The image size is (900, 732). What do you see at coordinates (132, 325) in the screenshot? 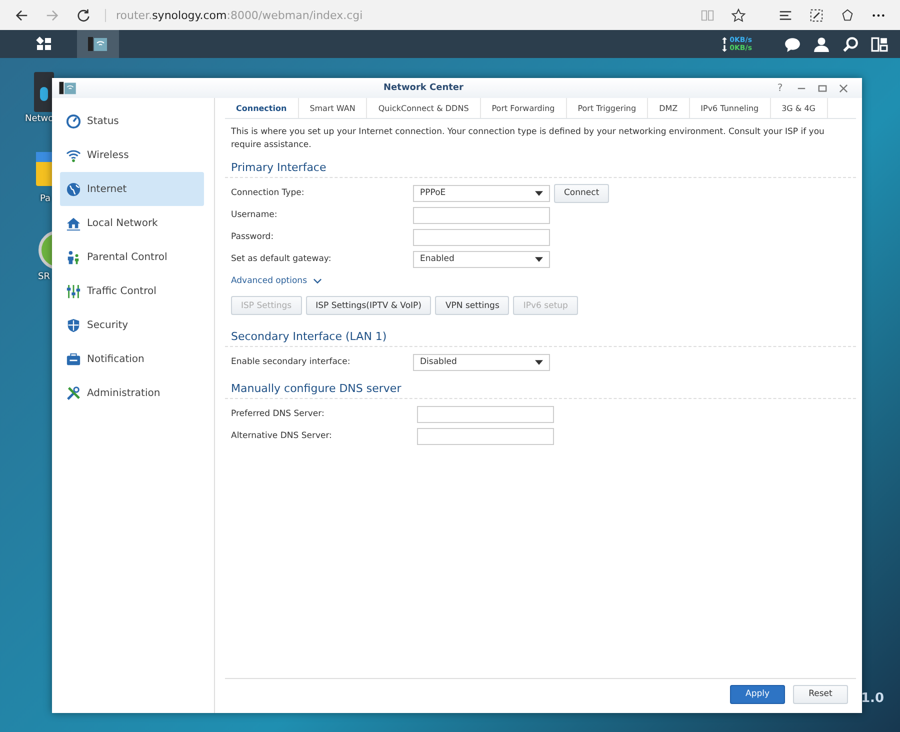
I see `sidebar-item: Security` at bounding box center [132, 325].